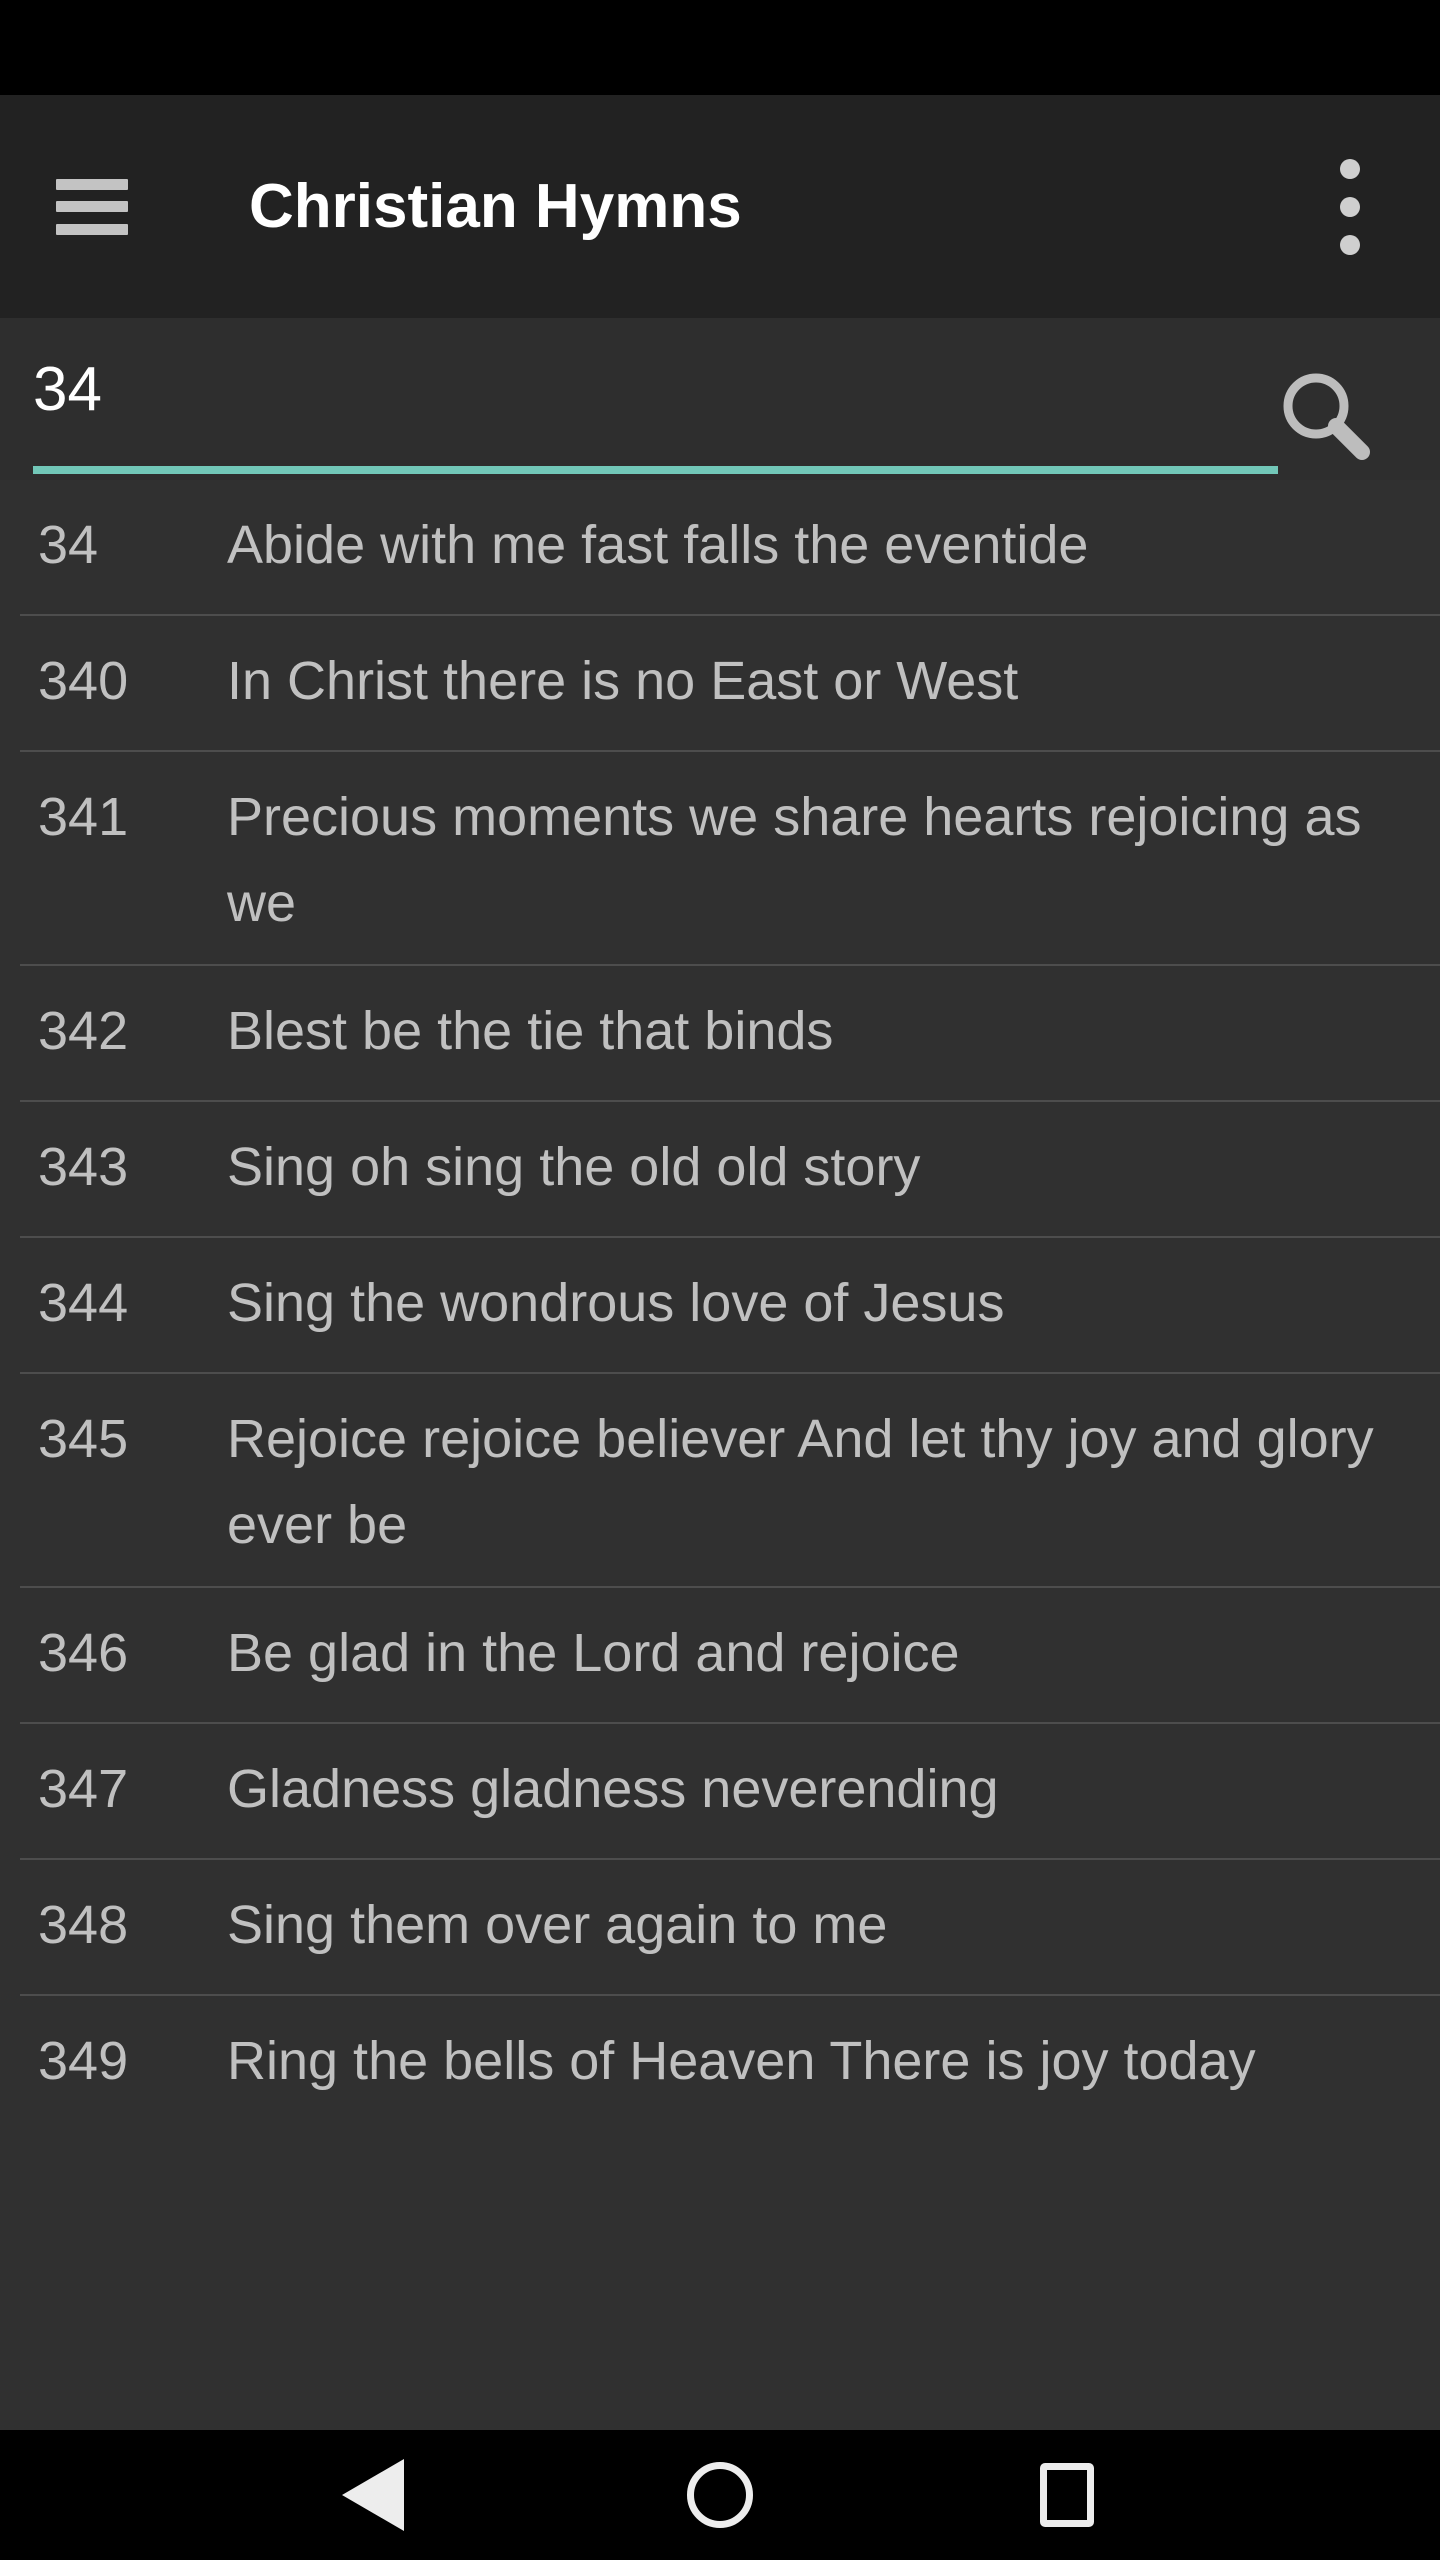 The width and height of the screenshot is (1440, 2560). I want to click on hymn-title: Sing them over again to me, so click(557, 1925).